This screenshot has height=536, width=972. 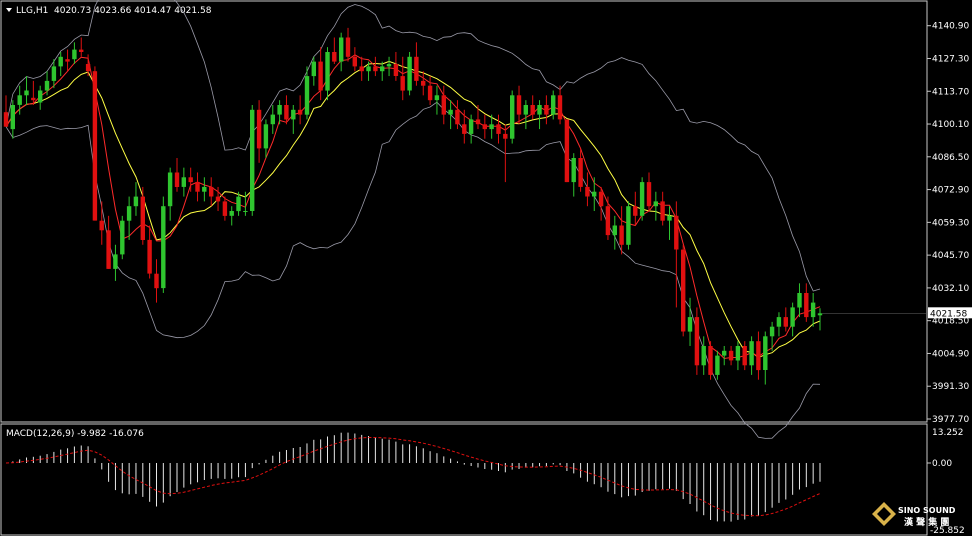 I want to click on price-tick-label: 4032.10, so click(x=950, y=289).